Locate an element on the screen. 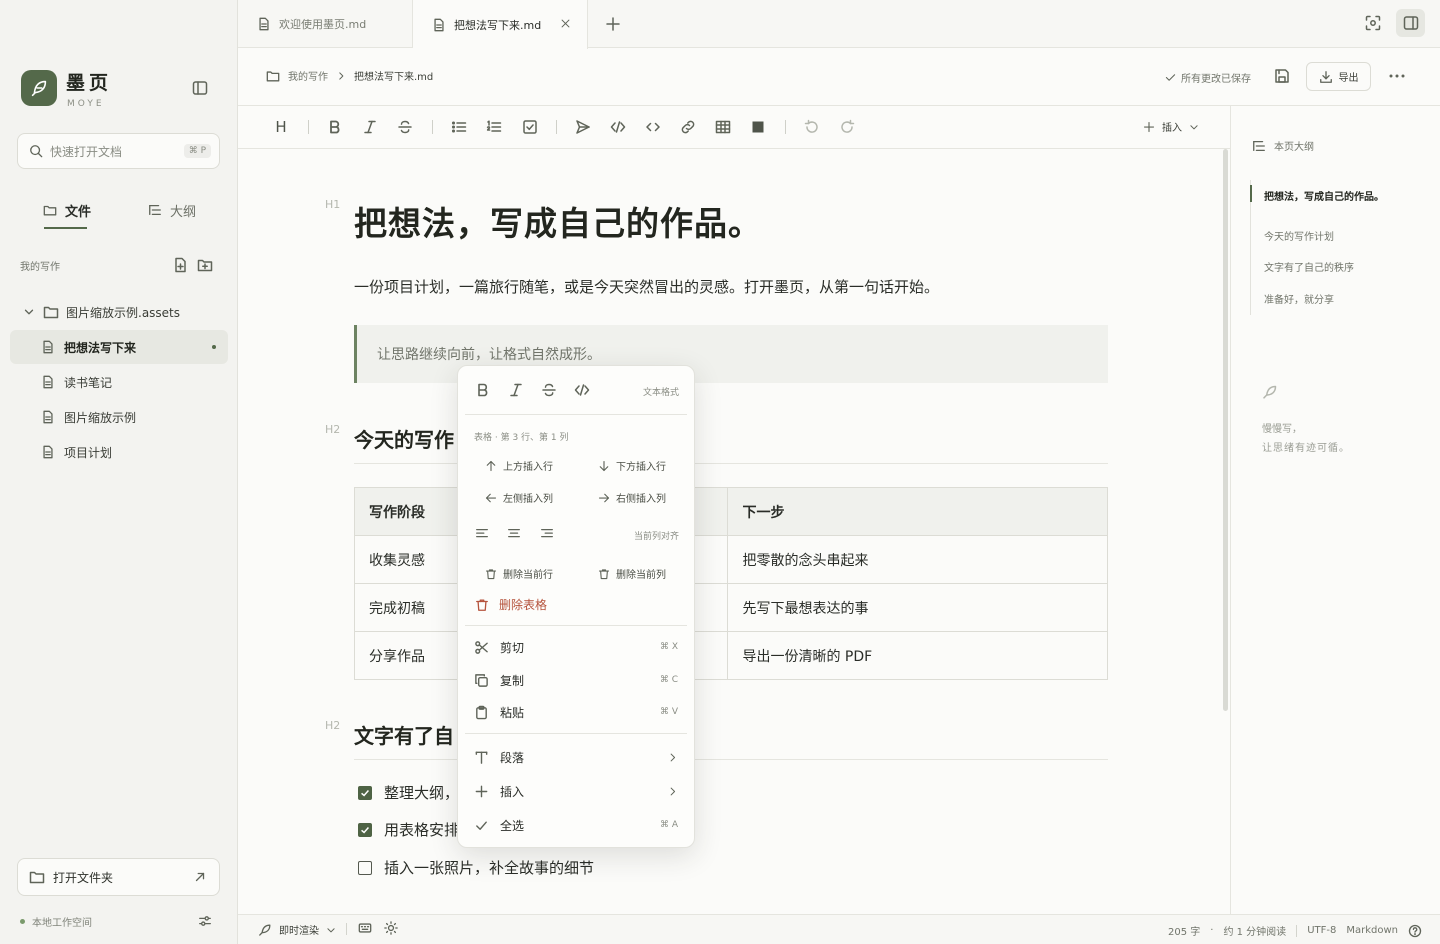 The height and width of the screenshot is (944, 1440). code-icon is located at coordinates (582, 390).